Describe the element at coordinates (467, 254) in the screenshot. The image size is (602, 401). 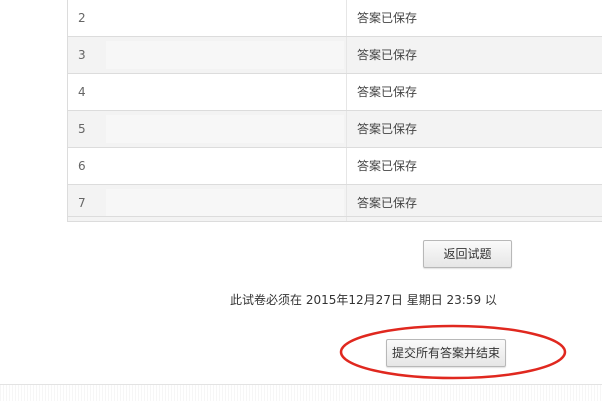
I see `back-to-questions-button: 返回试题` at that location.